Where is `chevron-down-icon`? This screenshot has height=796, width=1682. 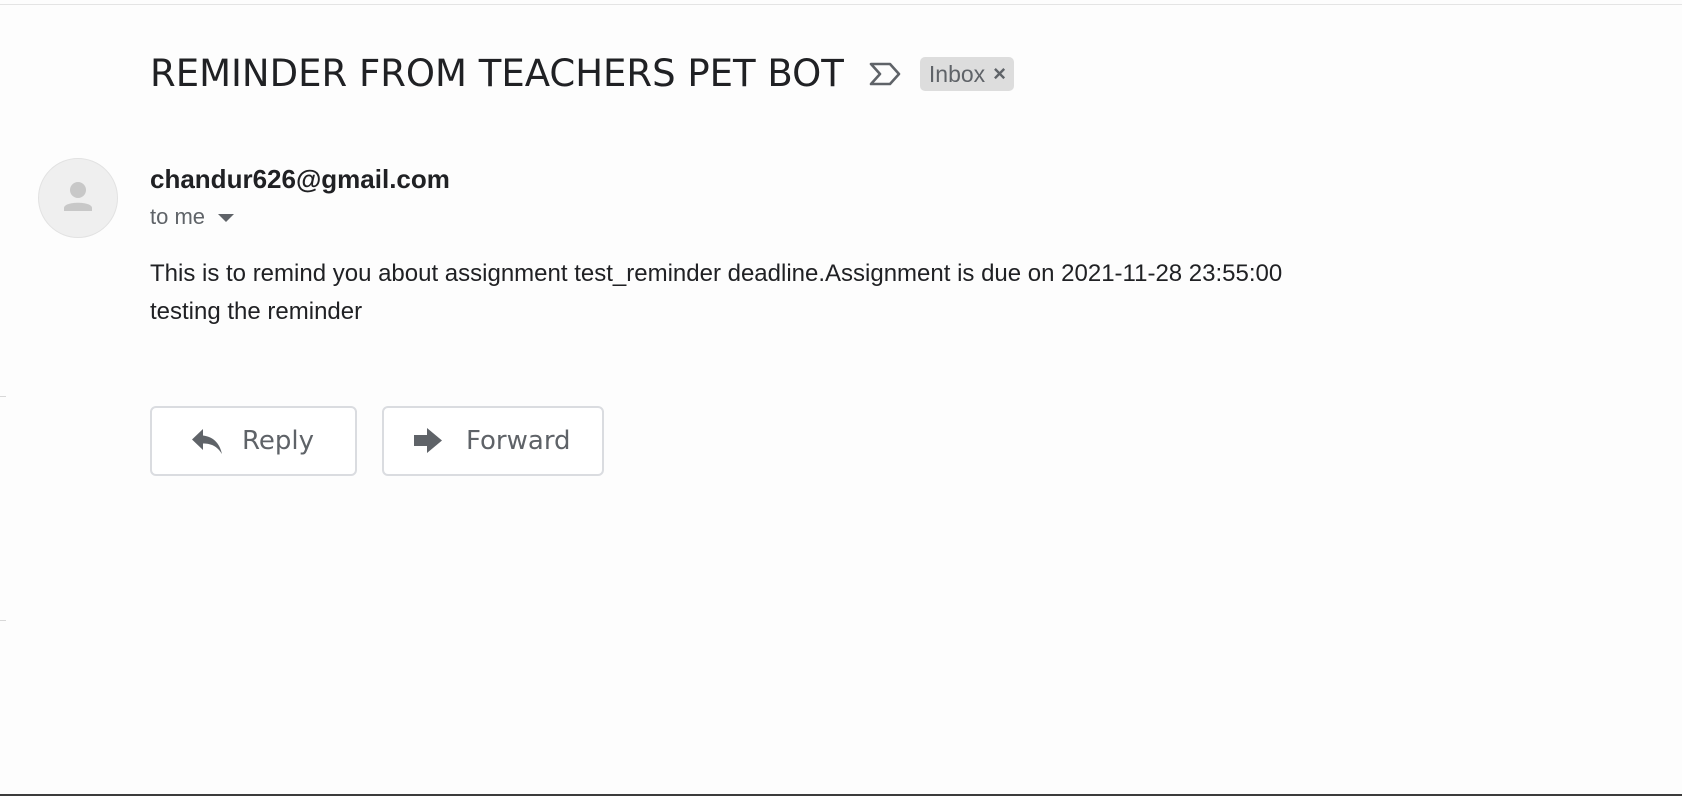
chevron-down-icon is located at coordinates (226, 218).